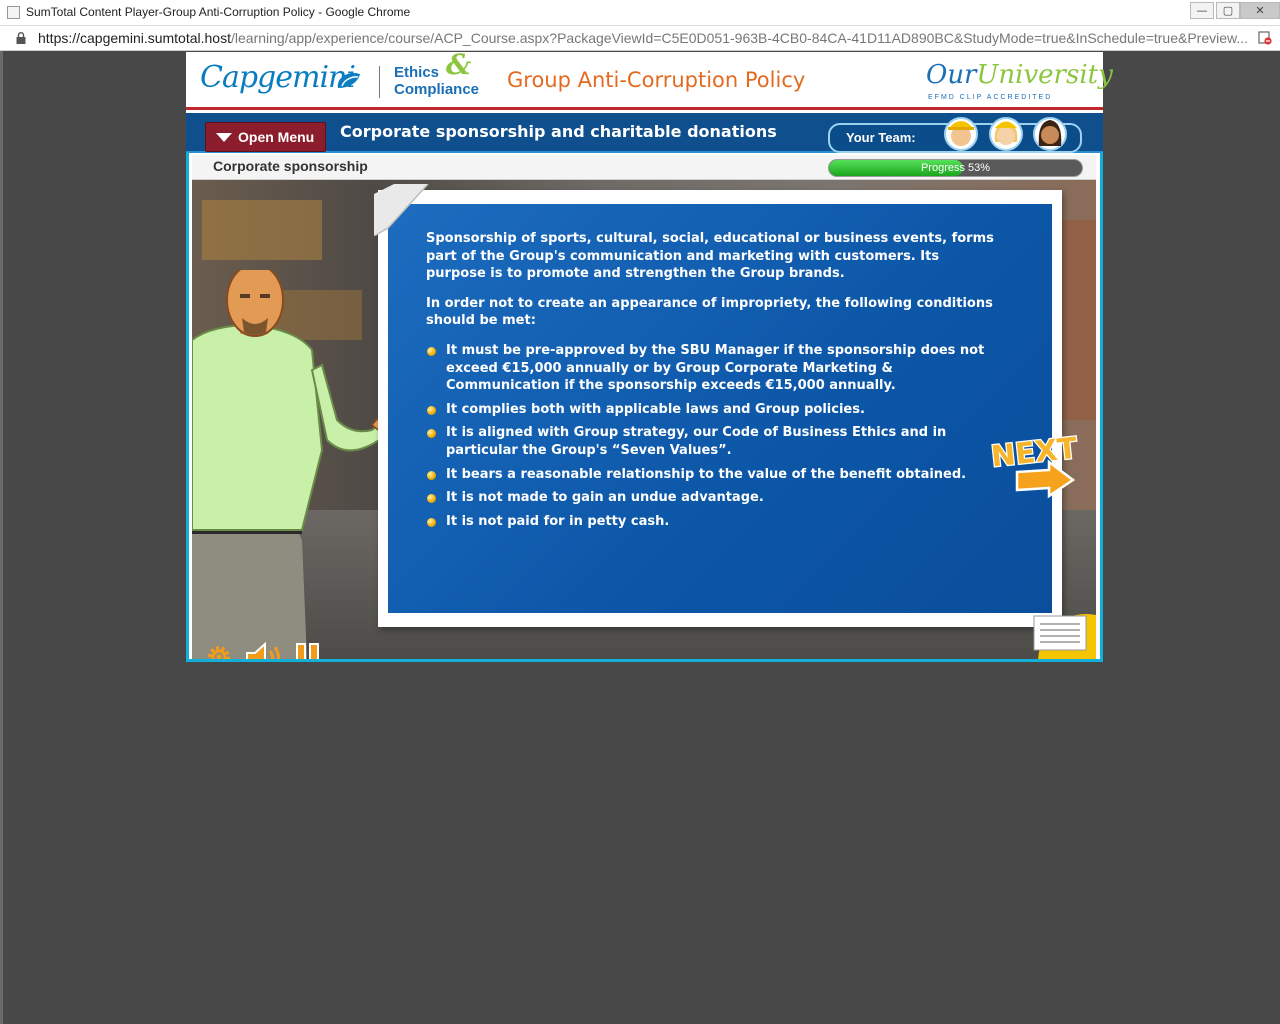 The width and height of the screenshot is (1280, 1024). Describe the element at coordinates (990, 97) in the screenshot. I see `accreditation-label: EFMD CLIP ACCREDITED` at that location.